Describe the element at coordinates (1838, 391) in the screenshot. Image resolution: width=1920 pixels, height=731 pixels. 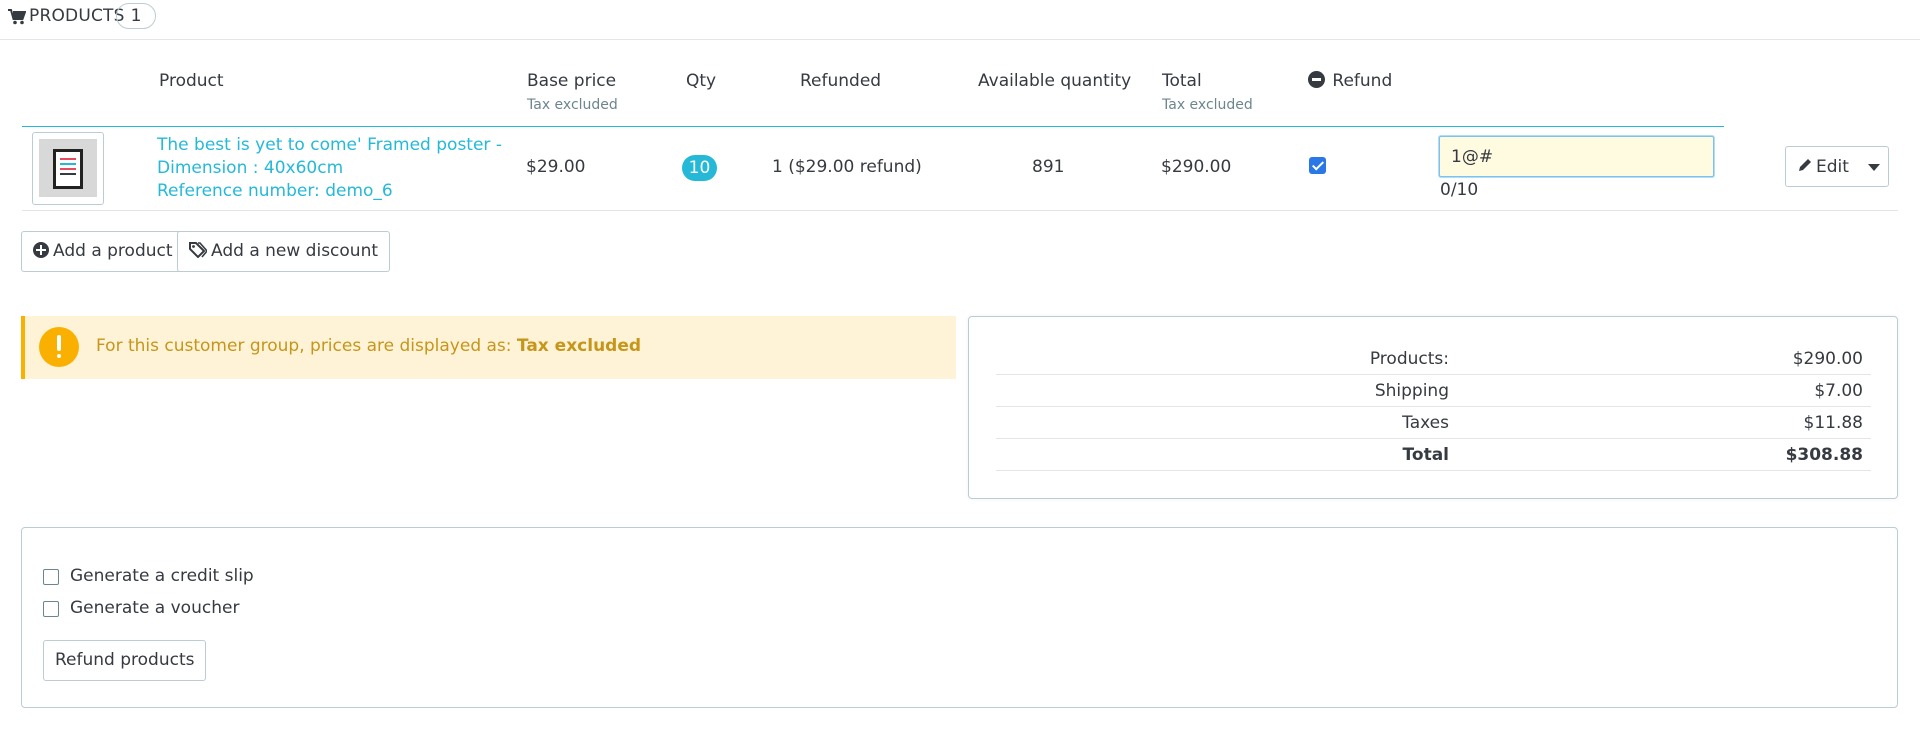
I see `totals-shipping-value: $7.00` at that location.